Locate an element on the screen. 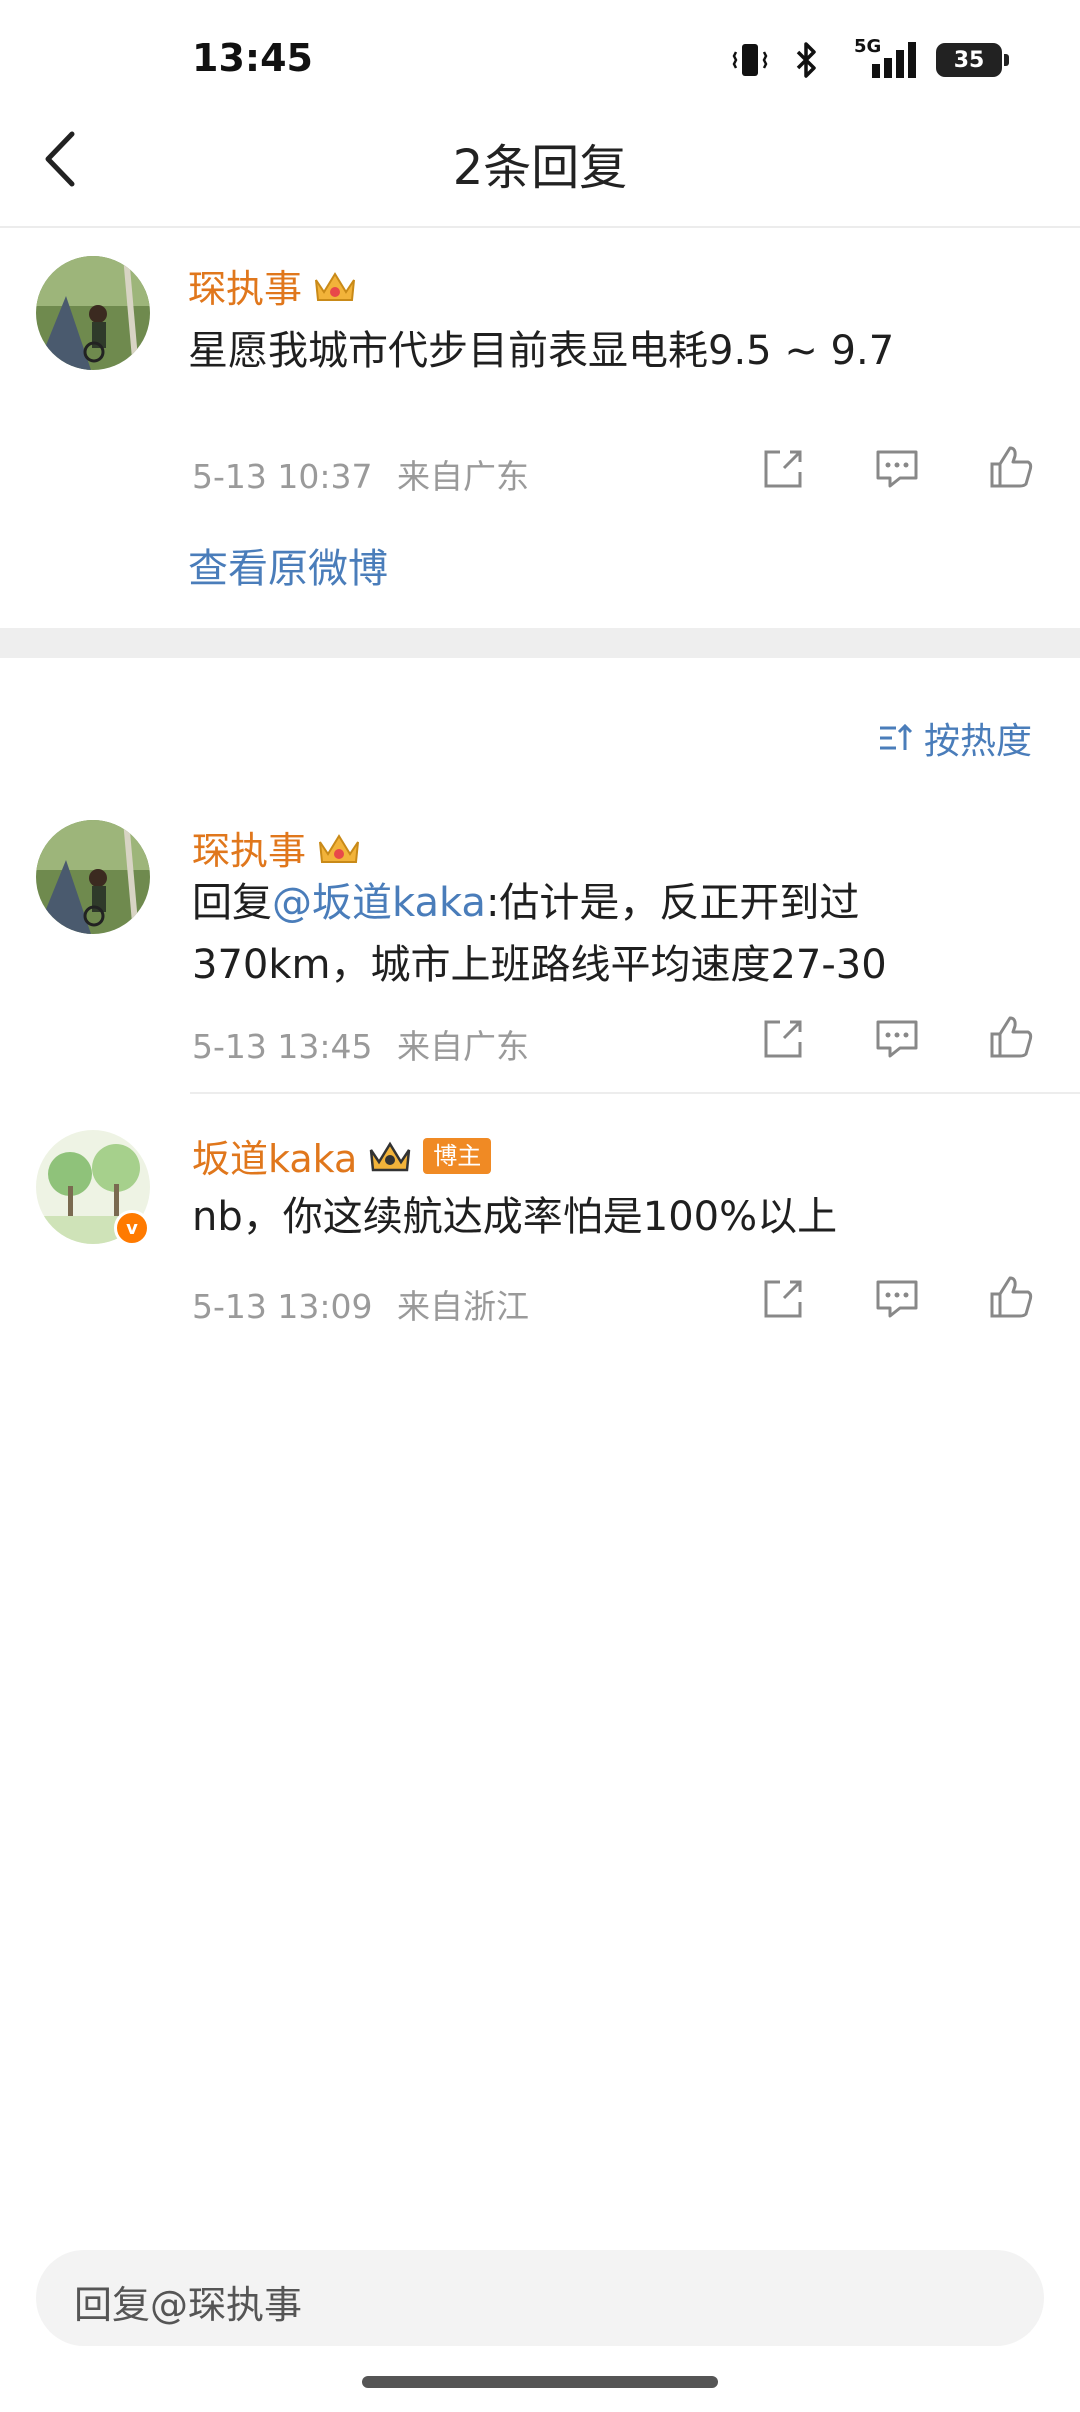 The height and width of the screenshot is (2412, 1080). reply-prefix: 回复 is located at coordinates (232, 903).